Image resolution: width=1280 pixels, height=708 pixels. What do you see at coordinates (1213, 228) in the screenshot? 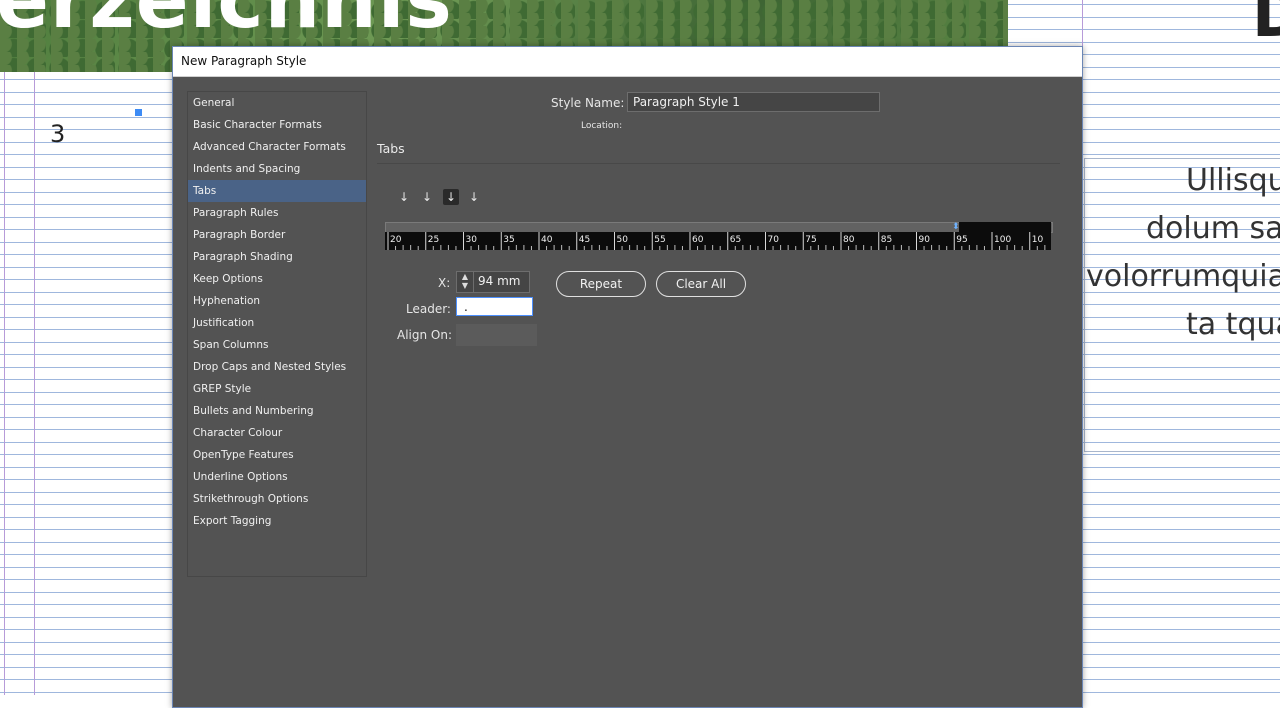
I see `body-text-line: dolum sa` at bounding box center [1213, 228].